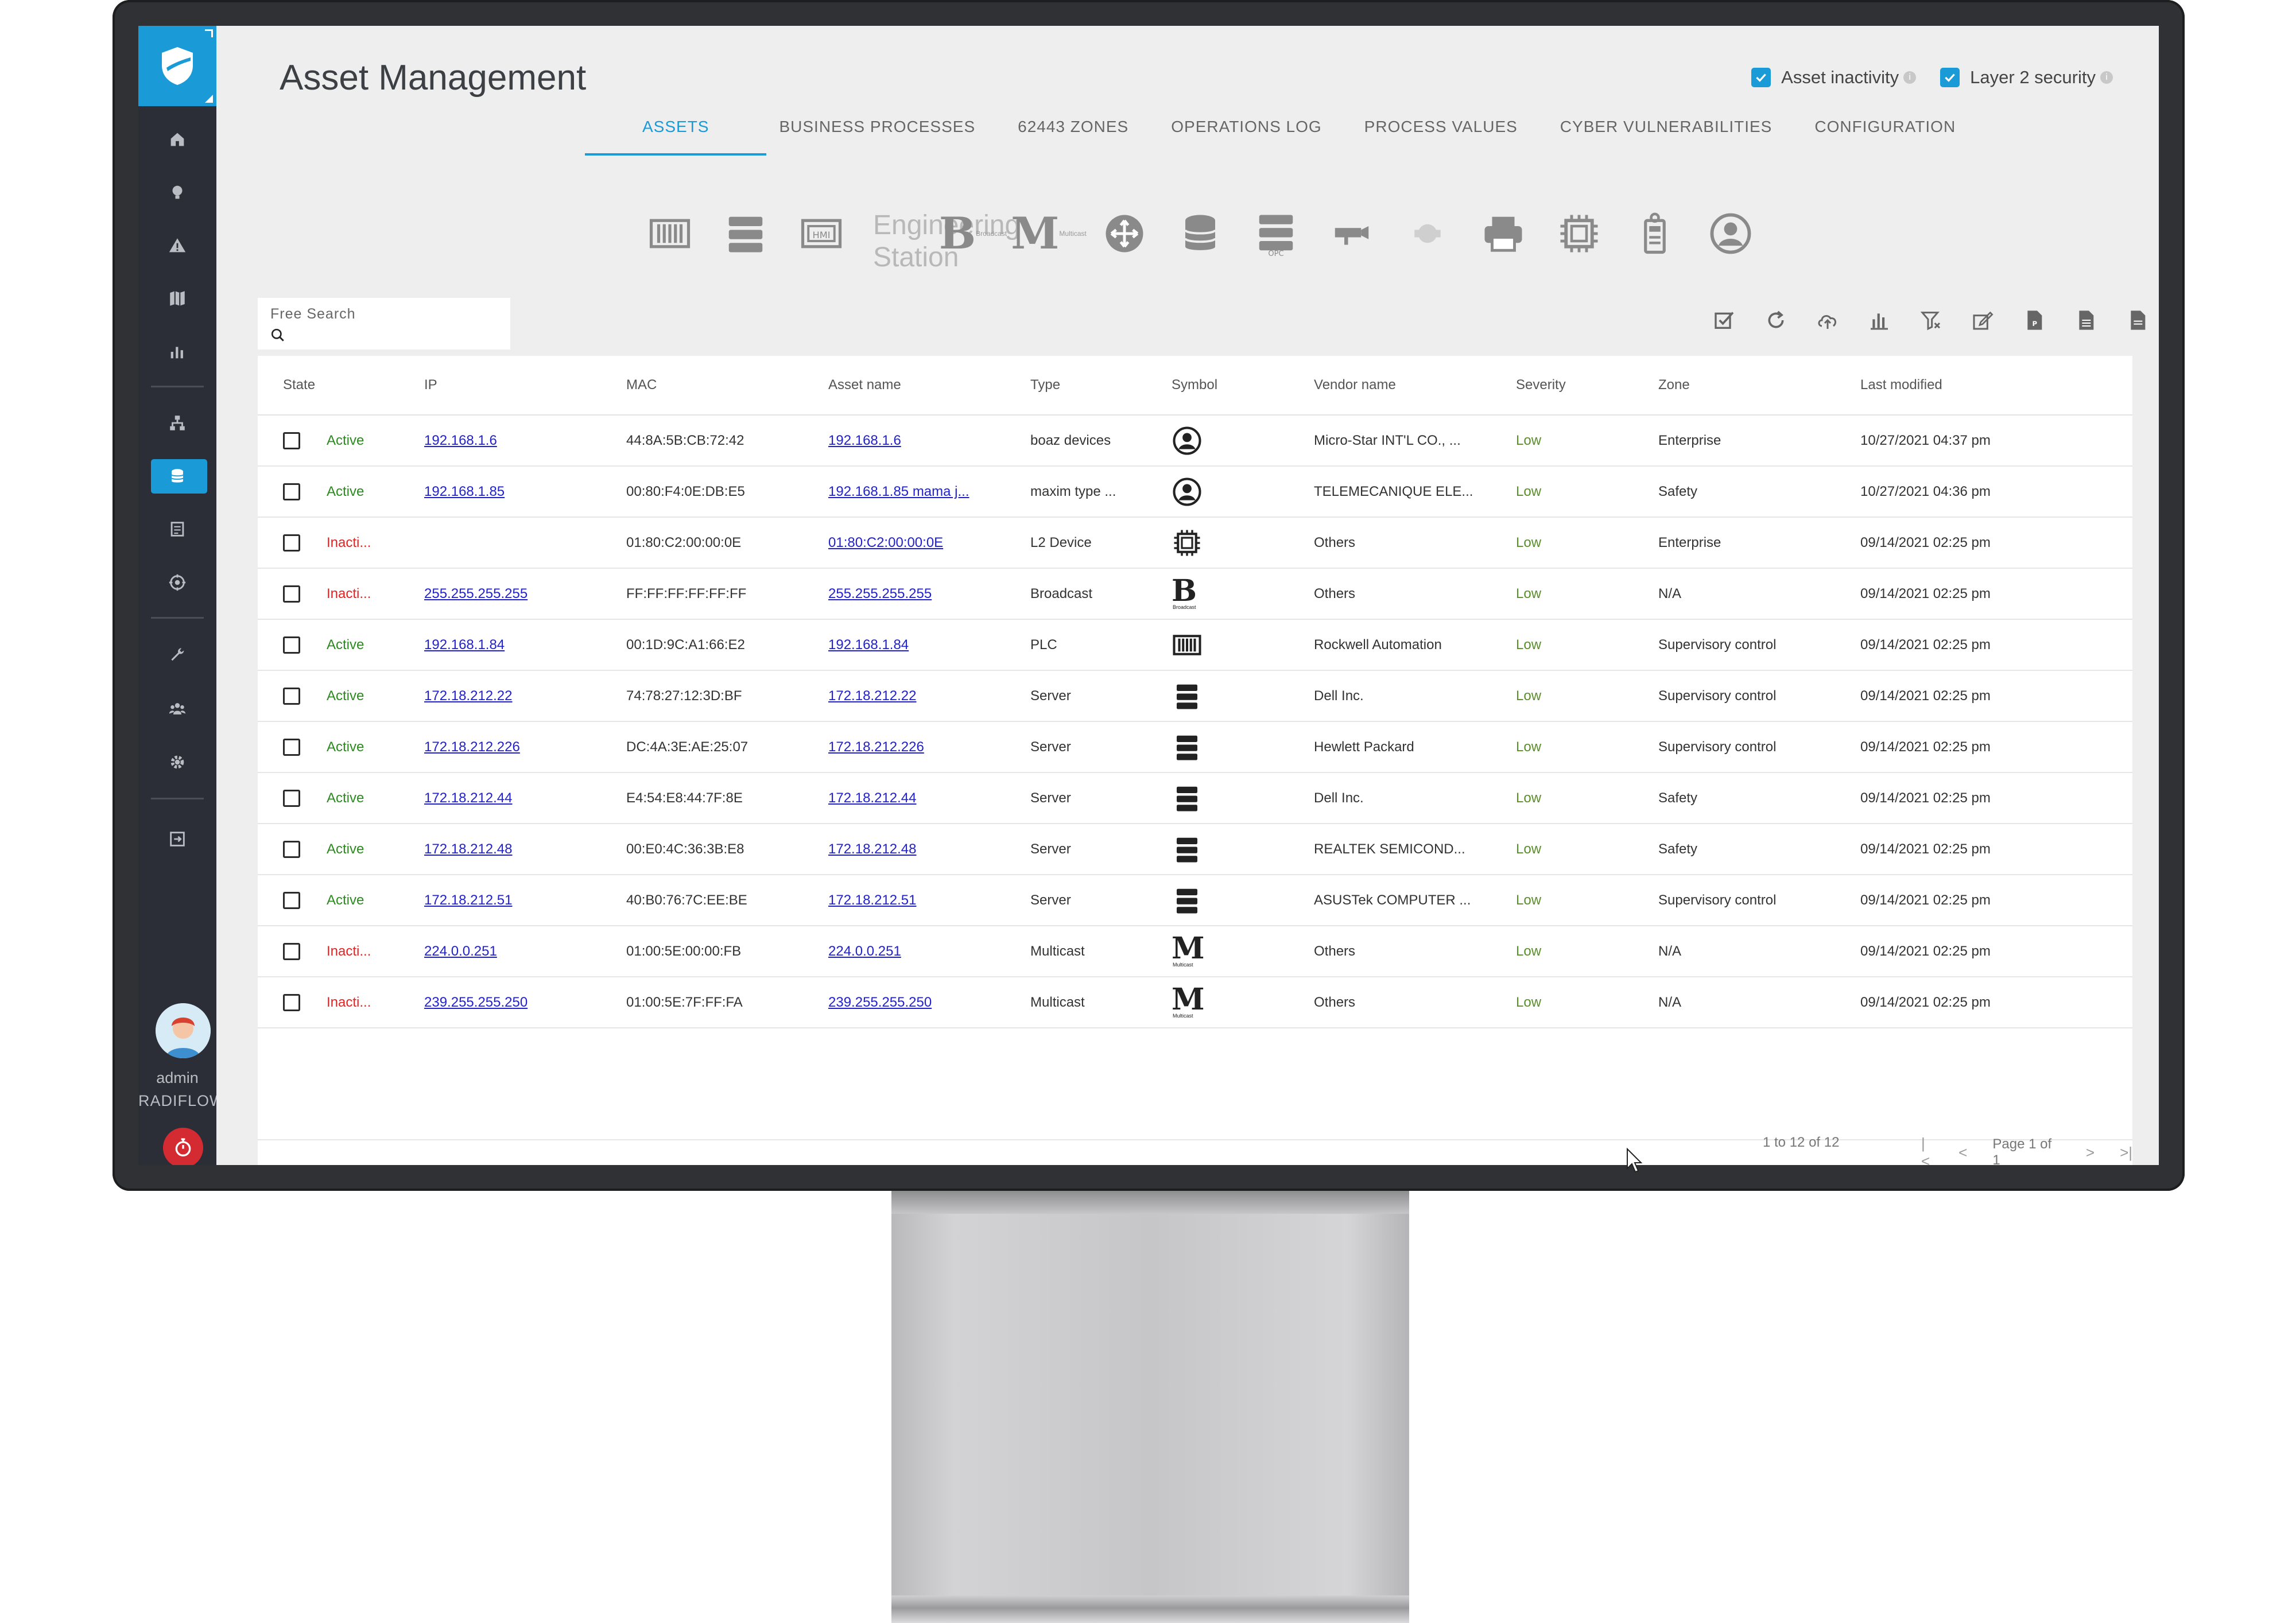 The height and width of the screenshot is (1623, 2296). I want to click on cell-ip-link: 172.18.212.22, so click(468, 696).